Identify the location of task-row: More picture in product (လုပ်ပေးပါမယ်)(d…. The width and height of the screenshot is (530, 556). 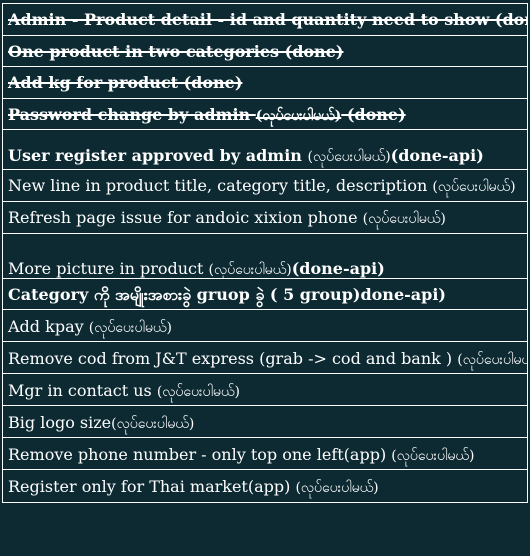
(265, 256).